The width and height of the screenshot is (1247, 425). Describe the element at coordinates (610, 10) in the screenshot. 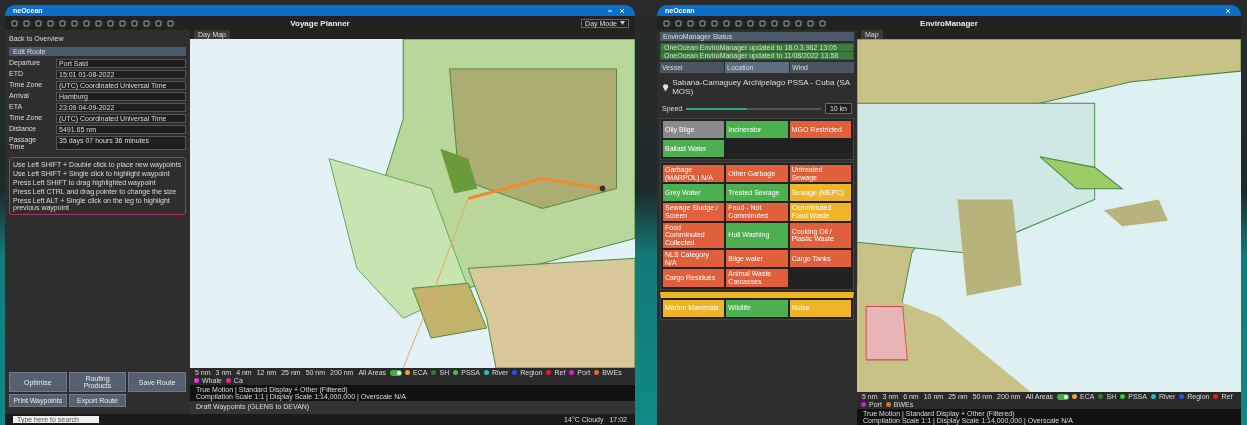

I see `minimize-icon` at that location.